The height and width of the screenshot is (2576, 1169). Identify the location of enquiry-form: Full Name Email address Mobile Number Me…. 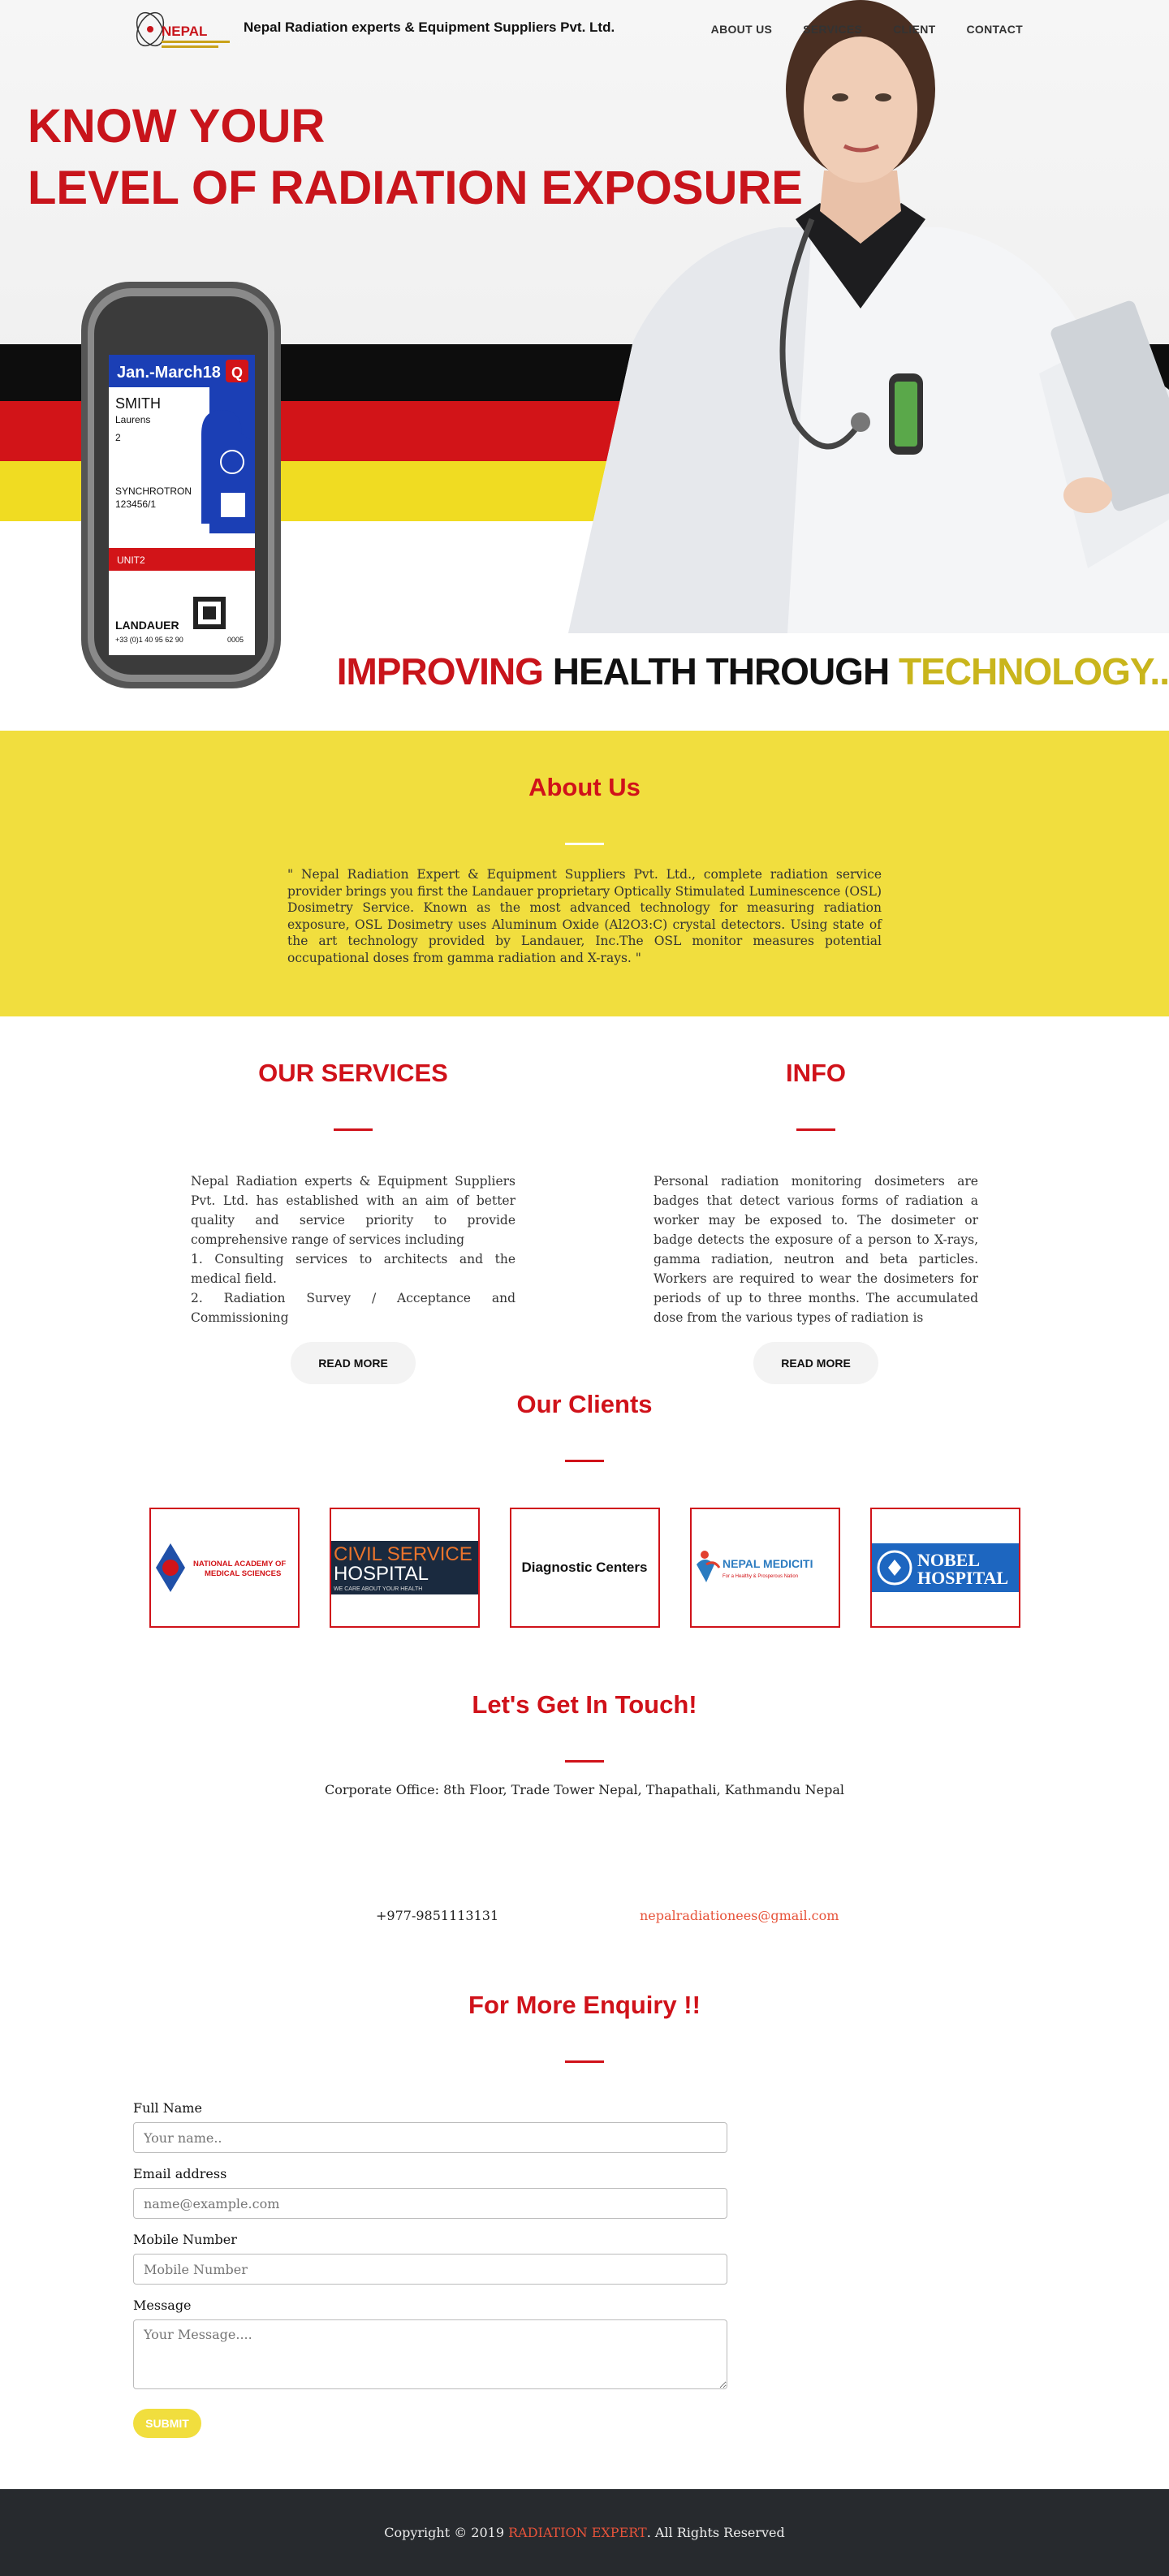
(430, 2269).